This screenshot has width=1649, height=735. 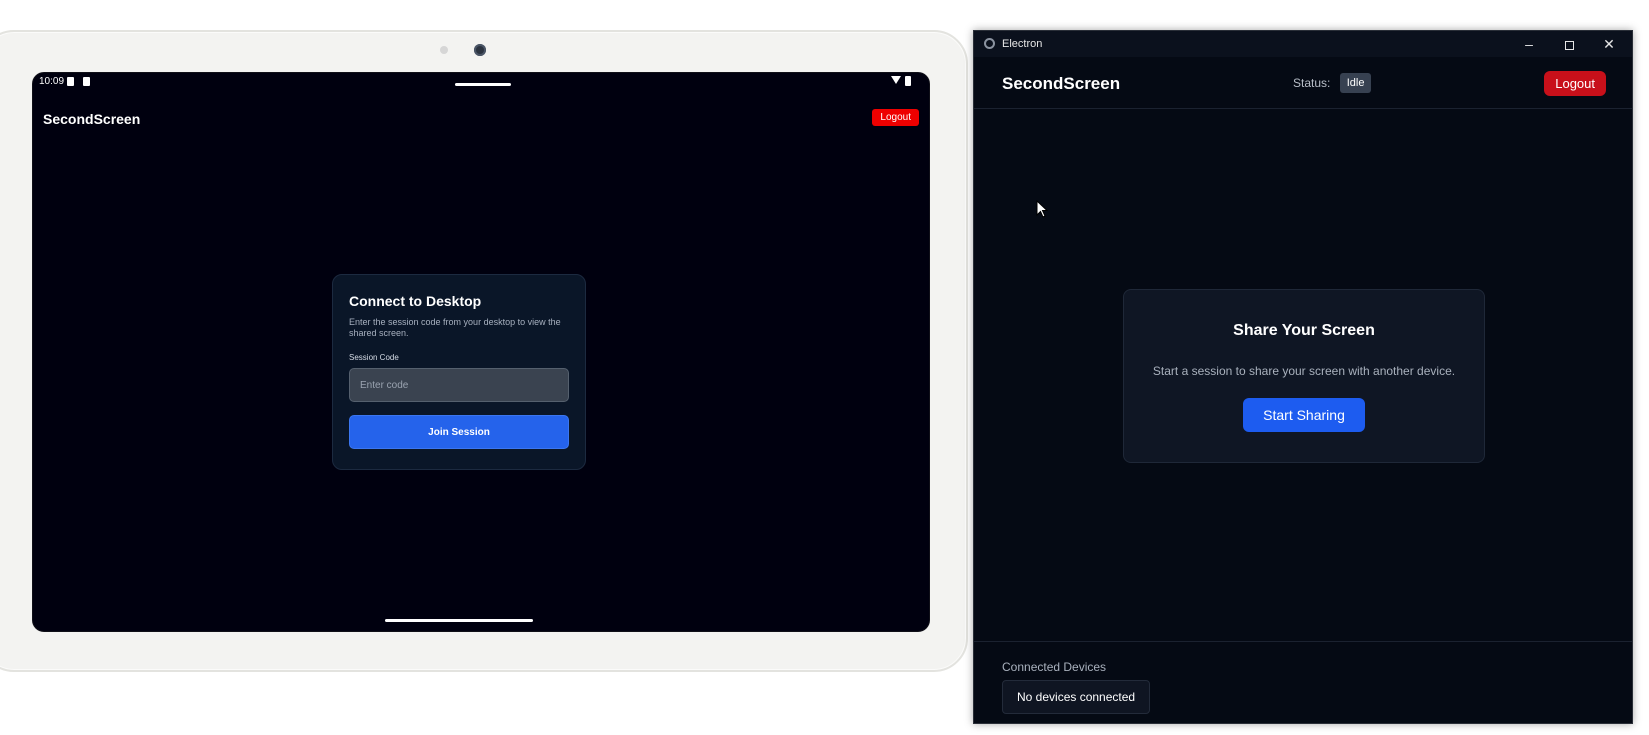 What do you see at coordinates (52, 81) in the screenshot?
I see `status-time: 10:09` at bounding box center [52, 81].